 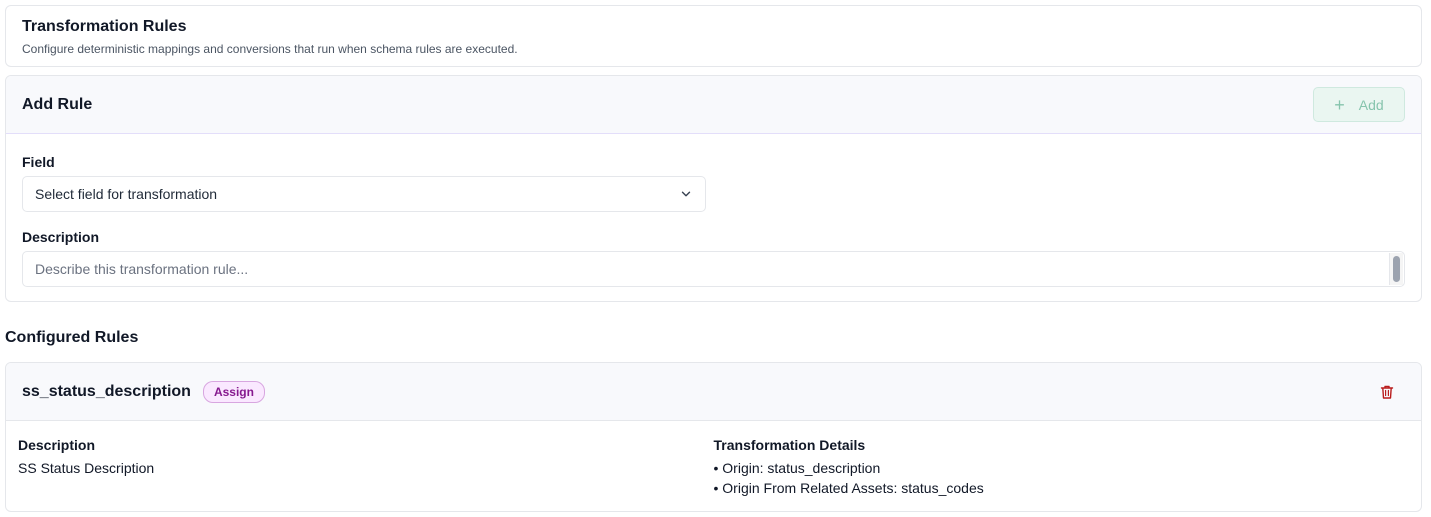 I want to click on add-button-label: Add, so click(x=1371, y=104).